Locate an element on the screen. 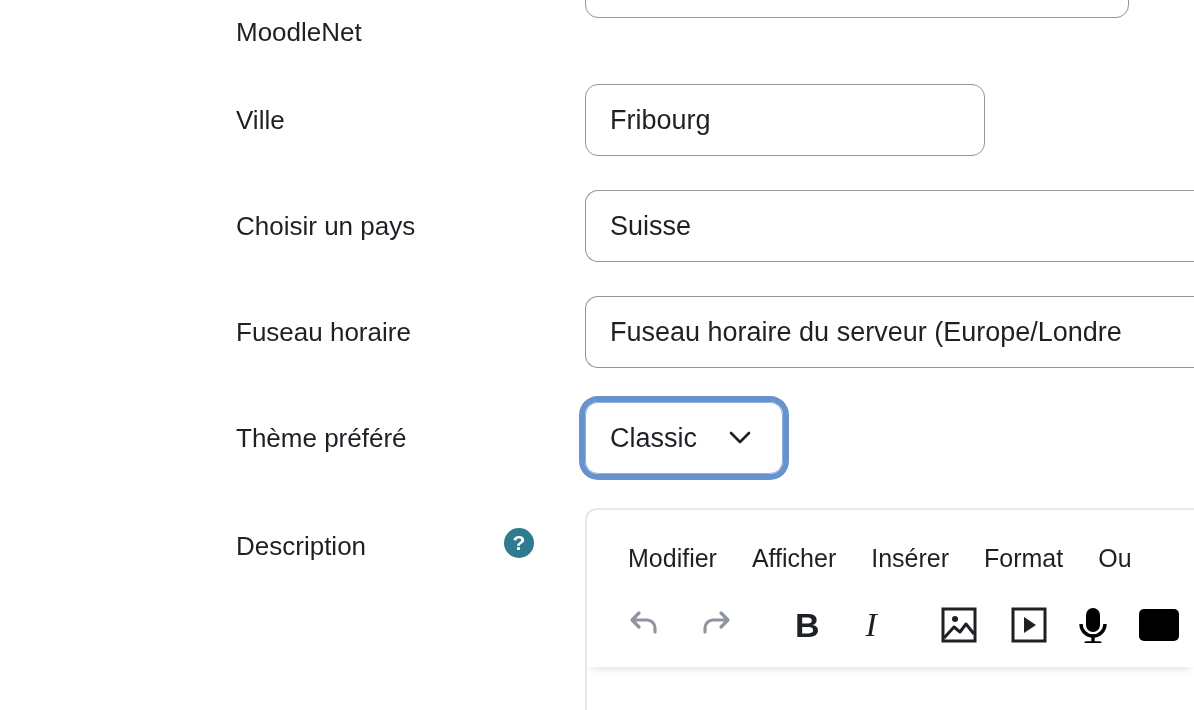 The height and width of the screenshot is (710, 1194). square-icon is located at coordinates (1158, 625).